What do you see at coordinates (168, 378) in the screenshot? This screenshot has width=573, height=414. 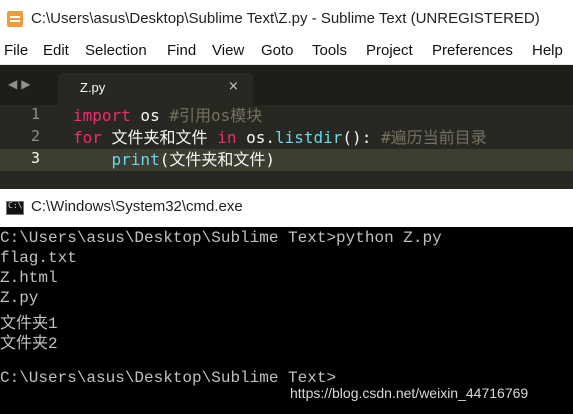 I see `console-prompt: C:\Users\asus\Desktop\Sublime Text>` at bounding box center [168, 378].